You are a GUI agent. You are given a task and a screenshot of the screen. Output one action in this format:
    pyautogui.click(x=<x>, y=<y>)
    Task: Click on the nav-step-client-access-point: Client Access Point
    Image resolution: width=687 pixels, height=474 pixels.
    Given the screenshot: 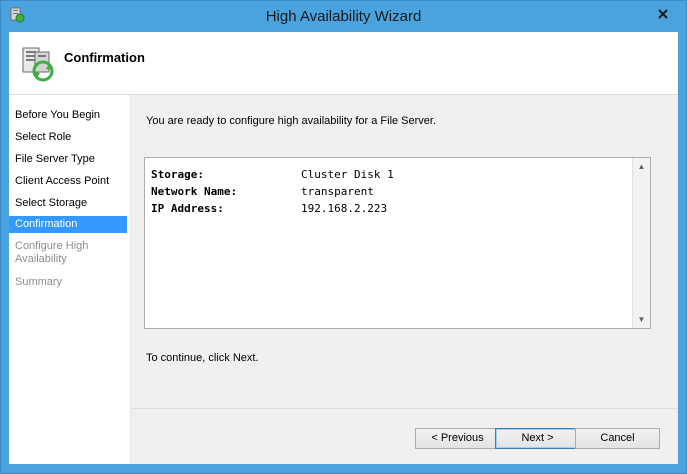 What is the action you would take?
    pyautogui.click(x=68, y=182)
    